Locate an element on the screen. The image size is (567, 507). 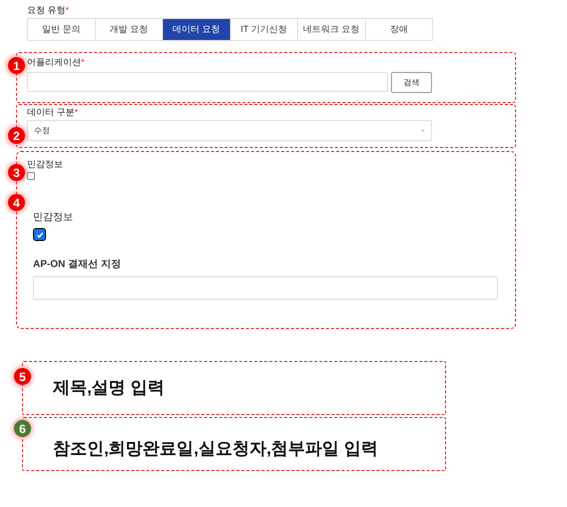
caret-icon is located at coordinates (423, 131).